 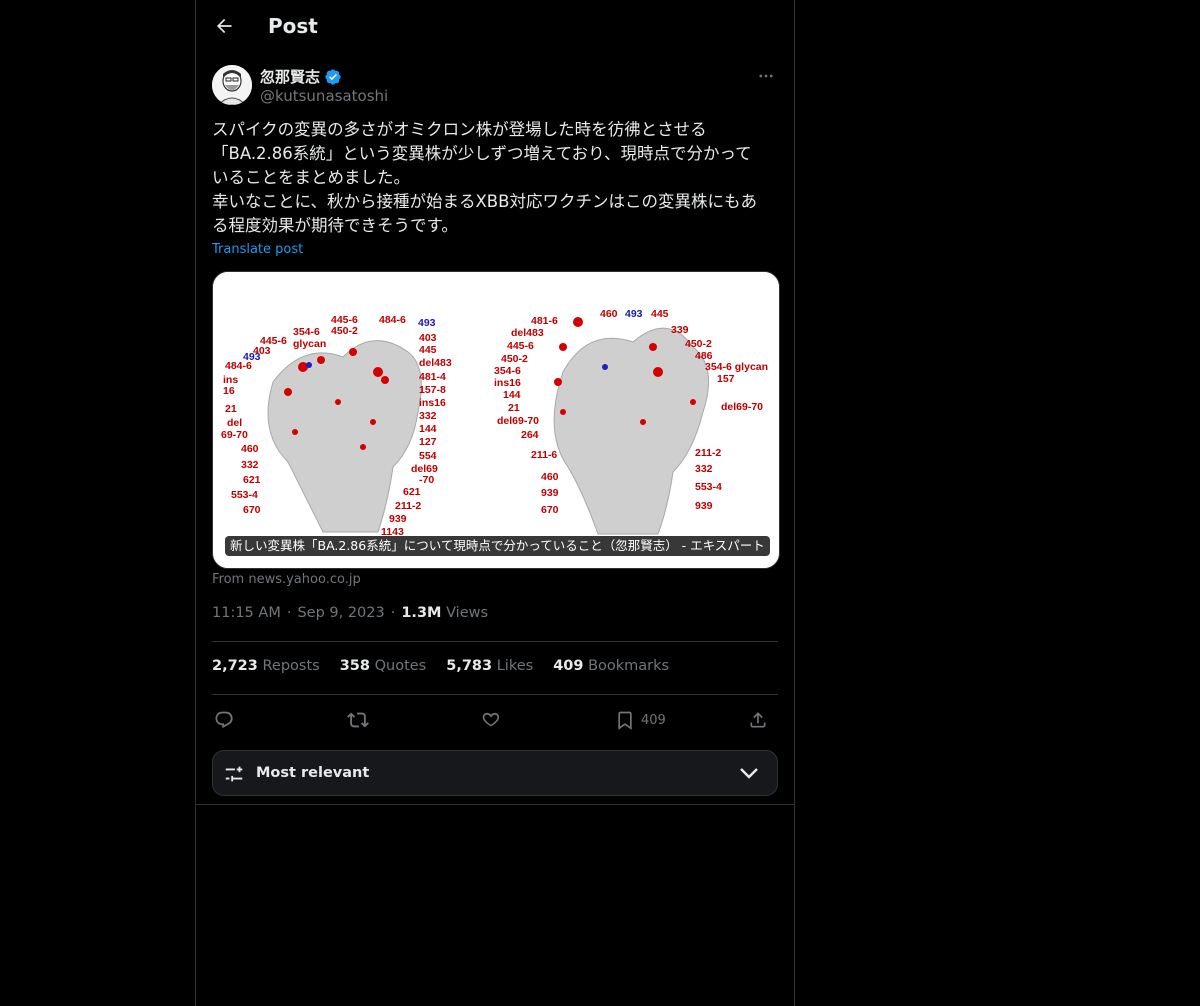 I want to click on sort-label: Most relevant, so click(x=313, y=773).